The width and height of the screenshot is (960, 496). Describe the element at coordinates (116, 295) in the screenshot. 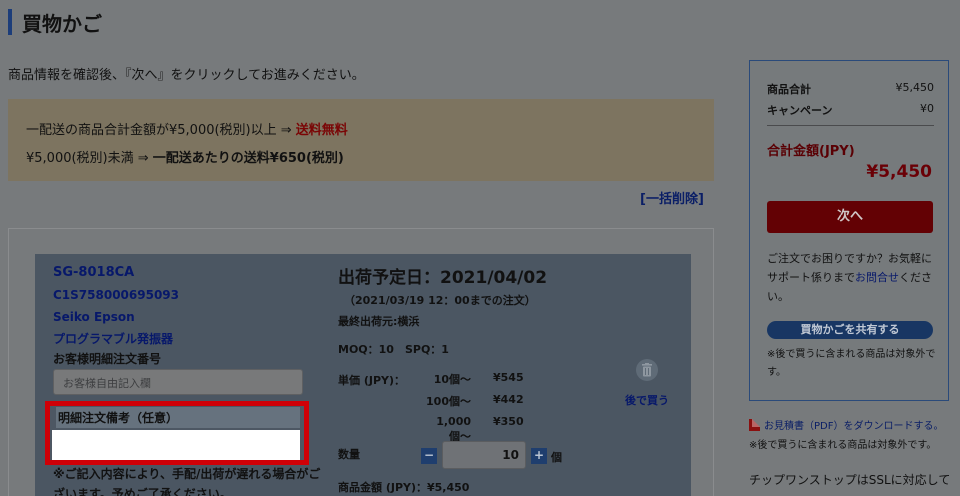

I see `item-part-code-link: C1S758000695093` at that location.